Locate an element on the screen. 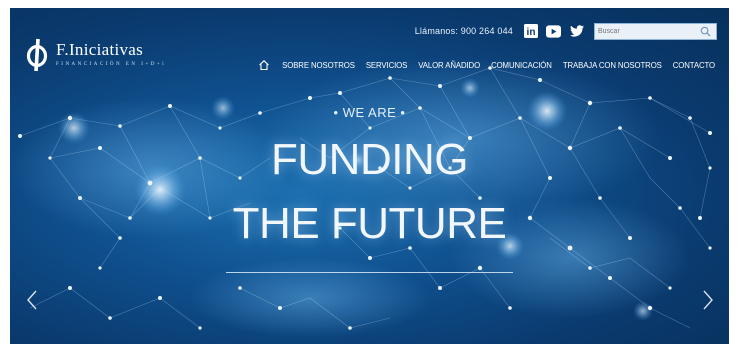  nav-item-sobre-nosotros: SOBRE NOSOTROS is located at coordinates (318, 65).